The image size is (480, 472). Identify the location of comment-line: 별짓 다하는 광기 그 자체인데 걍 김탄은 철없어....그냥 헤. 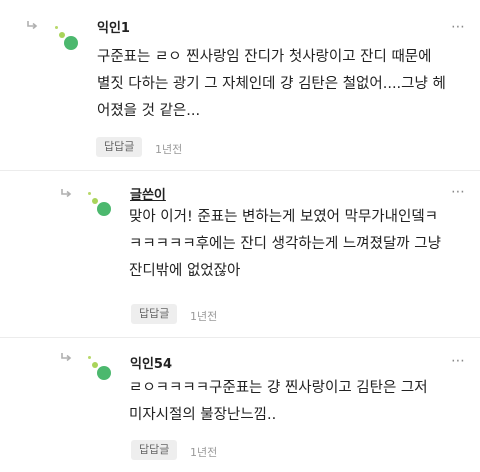
(271, 84).